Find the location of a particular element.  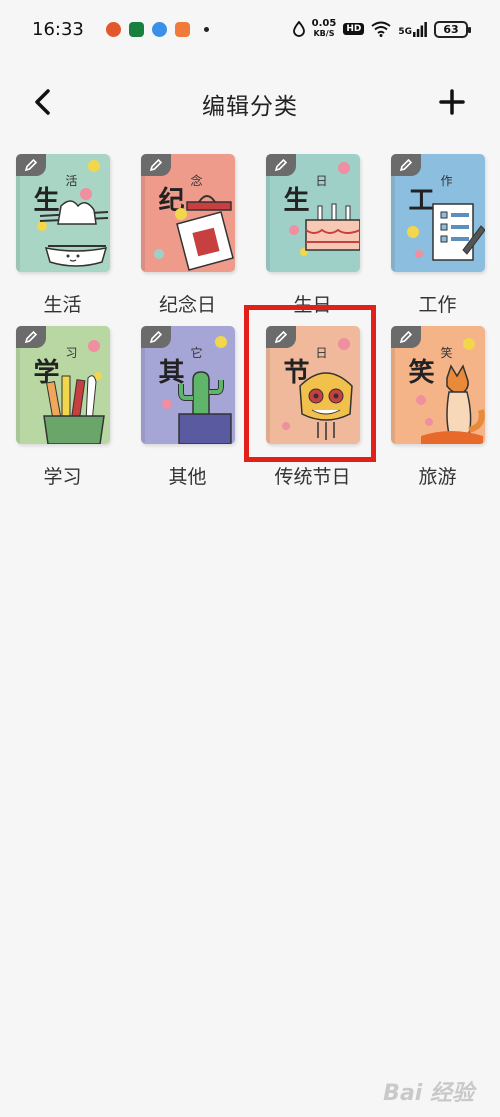

category-cover: 笑 笑 is located at coordinates (437, 385).